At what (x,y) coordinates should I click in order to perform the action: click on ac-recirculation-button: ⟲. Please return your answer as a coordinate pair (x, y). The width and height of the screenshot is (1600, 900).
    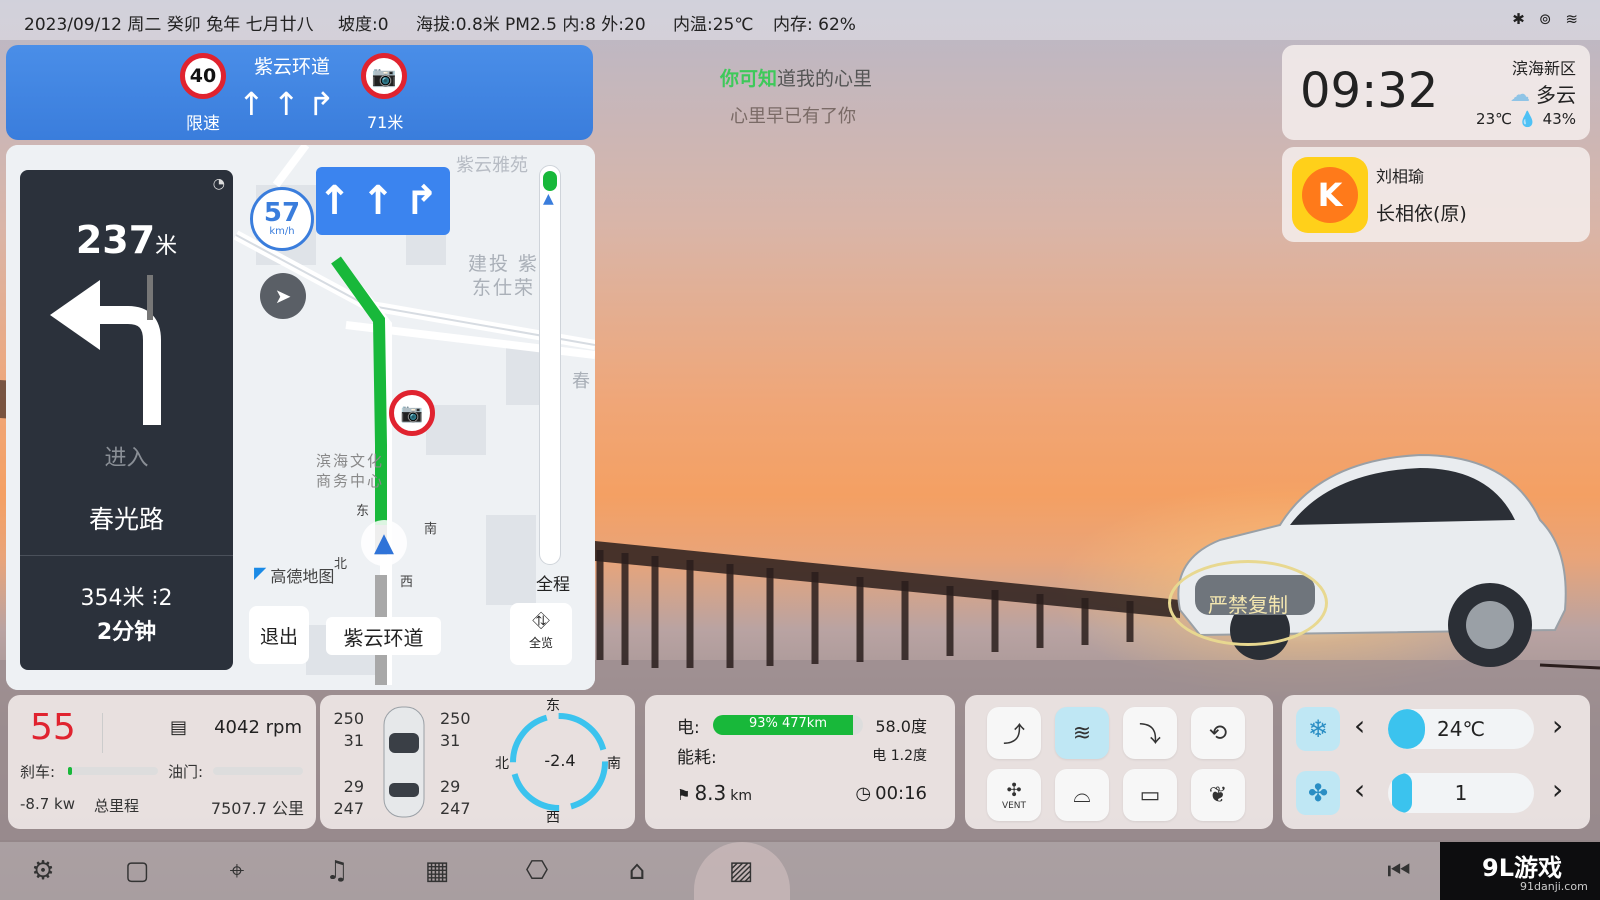
    Looking at the image, I should click on (1218, 733).